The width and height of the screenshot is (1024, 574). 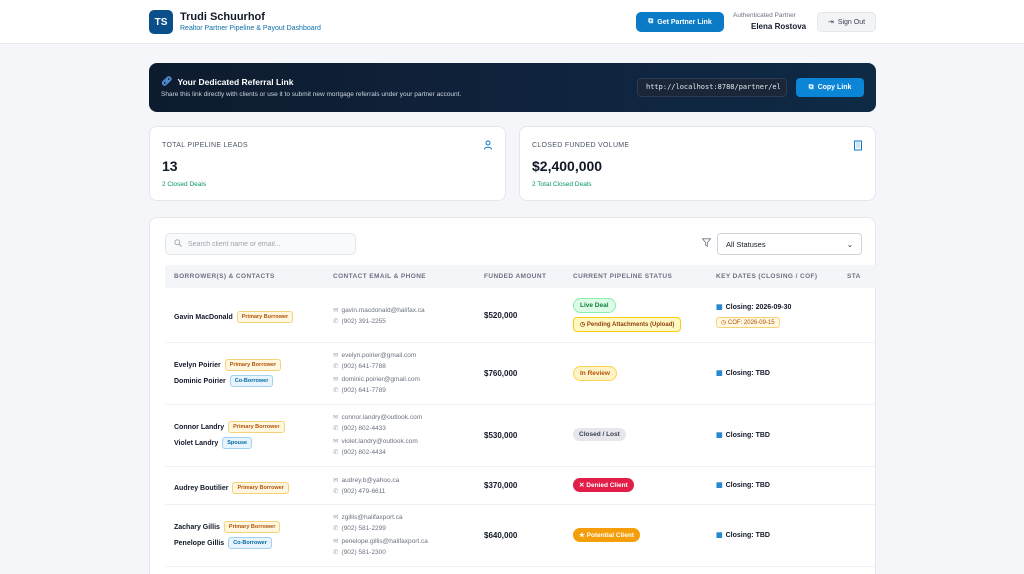 What do you see at coordinates (706, 243) in the screenshot?
I see `filter-icon` at bounding box center [706, 243].